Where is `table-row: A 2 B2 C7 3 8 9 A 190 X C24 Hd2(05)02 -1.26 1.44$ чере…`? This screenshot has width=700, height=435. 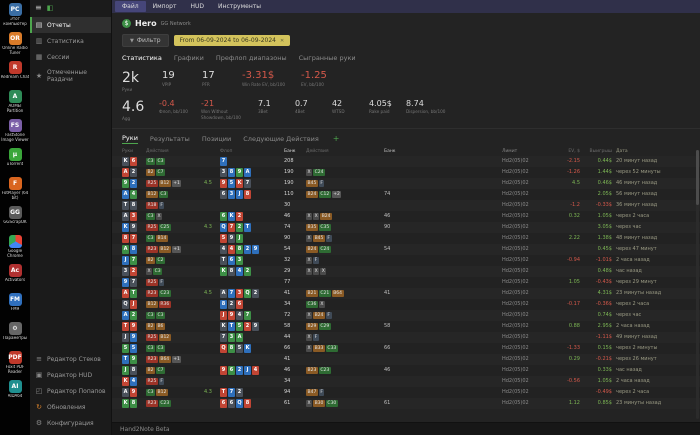 table-row: A 2 B2 C7 3 8 9 A 190 X C24 Hd2(05)02 -1.26 1.44$ чере… is located at coordinates (406, 172).